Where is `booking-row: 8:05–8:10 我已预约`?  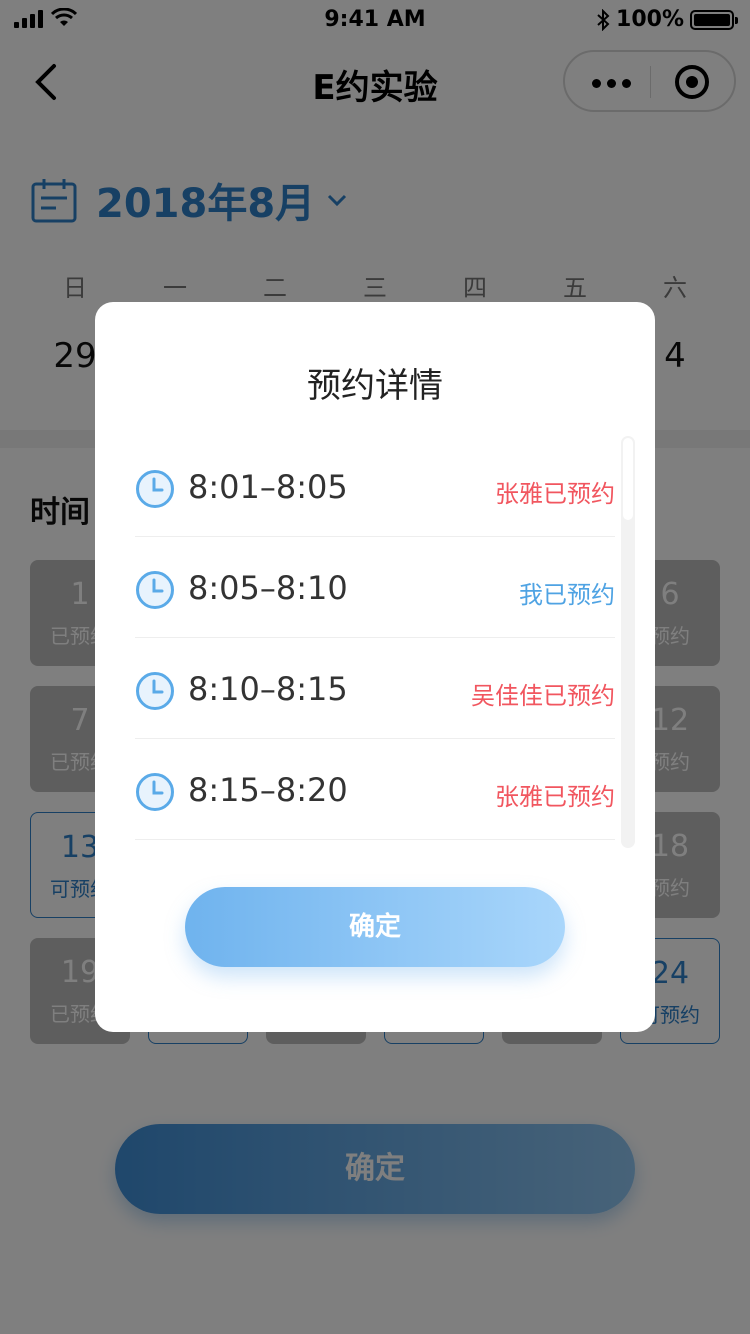 booking-row: 8:05–8:10 我已预约 is located at coordinates (375, 587).